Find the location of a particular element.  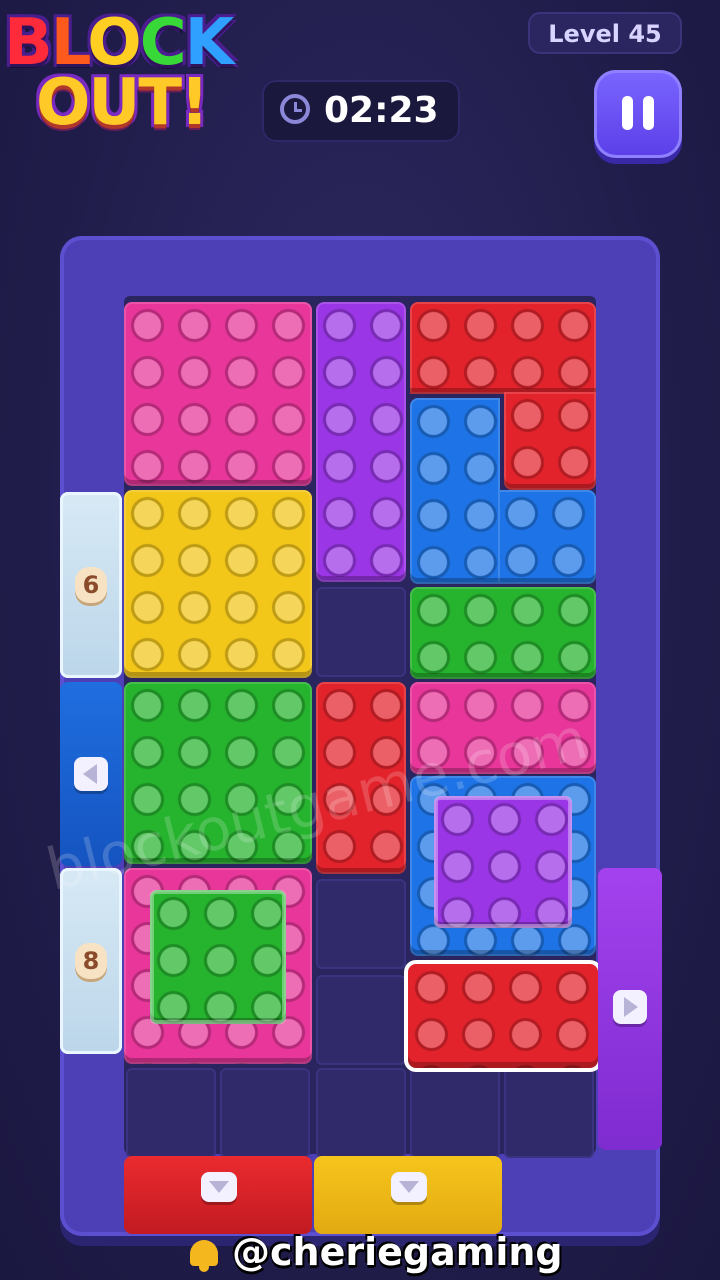

clock-icon is located at coordinates (295, 109).